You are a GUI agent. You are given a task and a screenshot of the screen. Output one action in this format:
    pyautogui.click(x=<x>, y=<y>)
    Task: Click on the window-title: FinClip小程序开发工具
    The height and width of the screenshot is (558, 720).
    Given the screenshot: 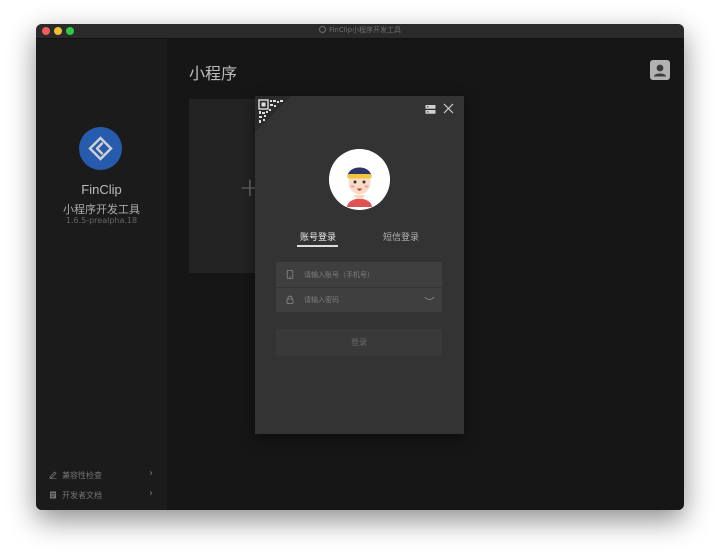 What is the action you would take?
    pyautogui.click(x=360, y=30)
    